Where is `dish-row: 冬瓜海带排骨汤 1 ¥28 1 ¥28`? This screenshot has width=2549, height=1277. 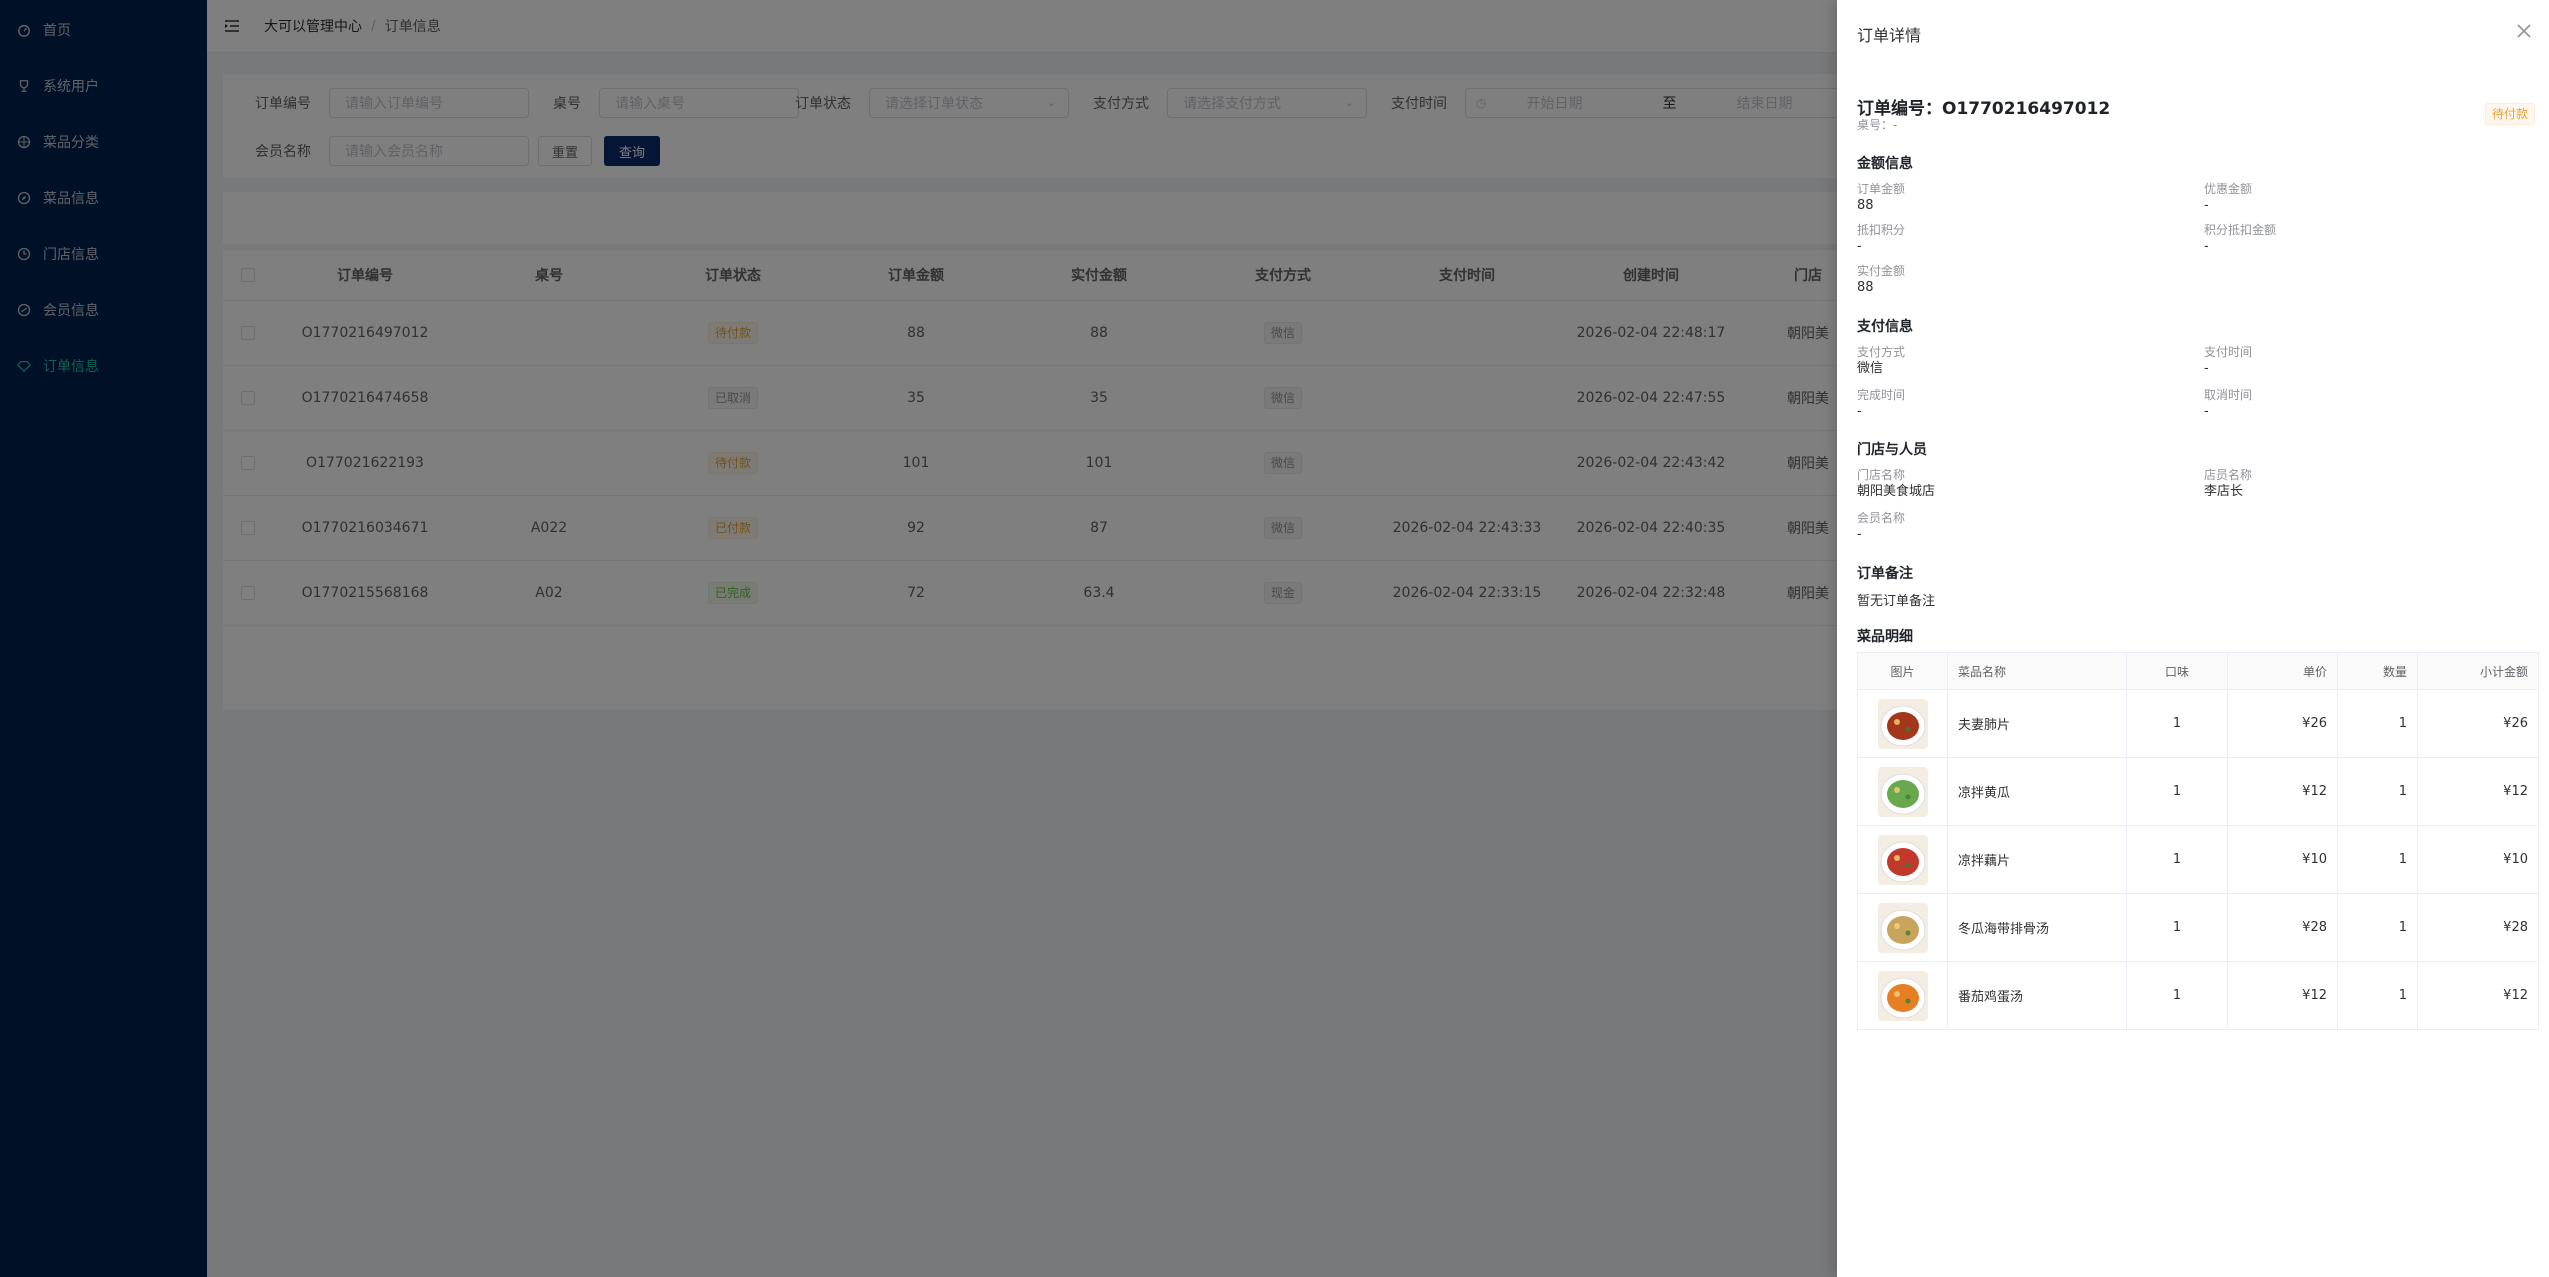 dish-row: 冬瓜海带排骨汤 1 ¥28 1 ¥28 is located at coordinates (2198, 928).